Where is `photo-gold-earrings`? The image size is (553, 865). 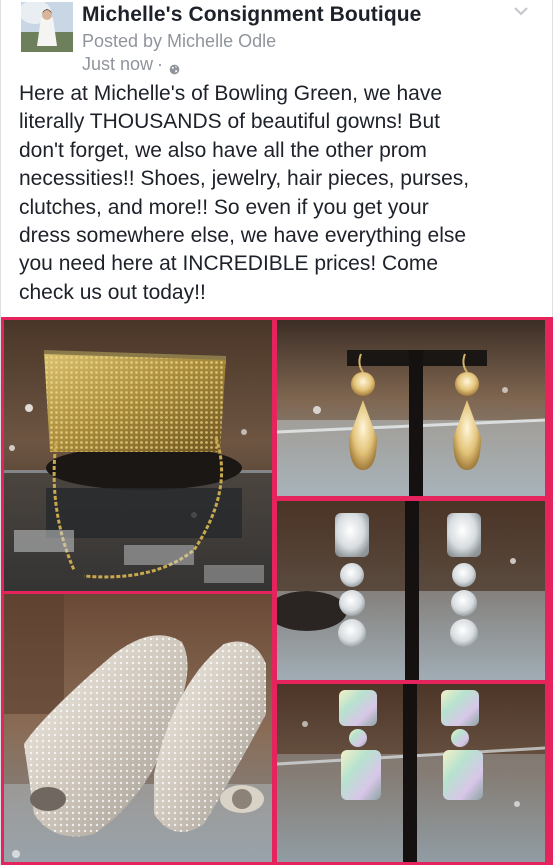 photo-gold-earrings is located at coordinates (411, 408).